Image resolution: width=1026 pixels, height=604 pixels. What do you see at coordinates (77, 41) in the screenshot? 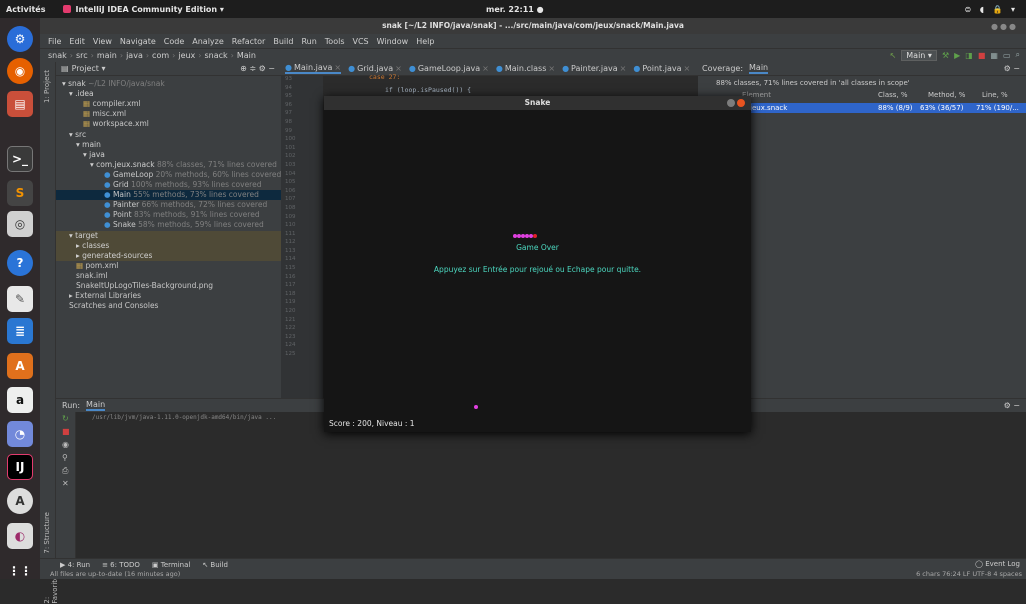
I see `menu-item-edit: Edit` at bounding box center [77, 41].